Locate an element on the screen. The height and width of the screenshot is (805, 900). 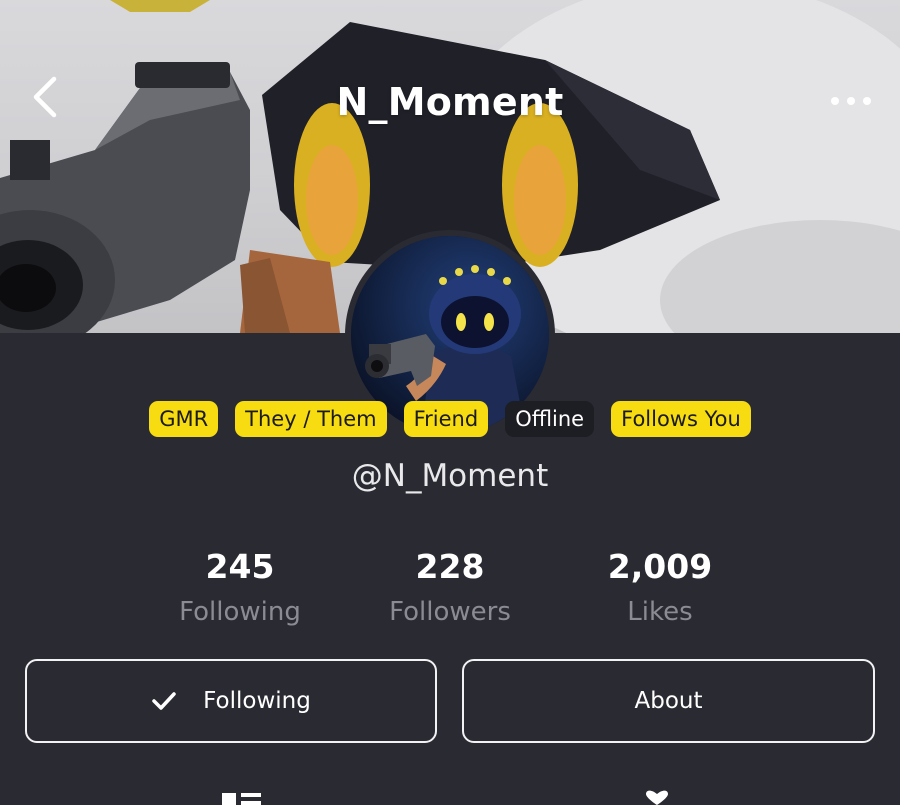
following-button-label: Following is located at coordinates (257, 701).